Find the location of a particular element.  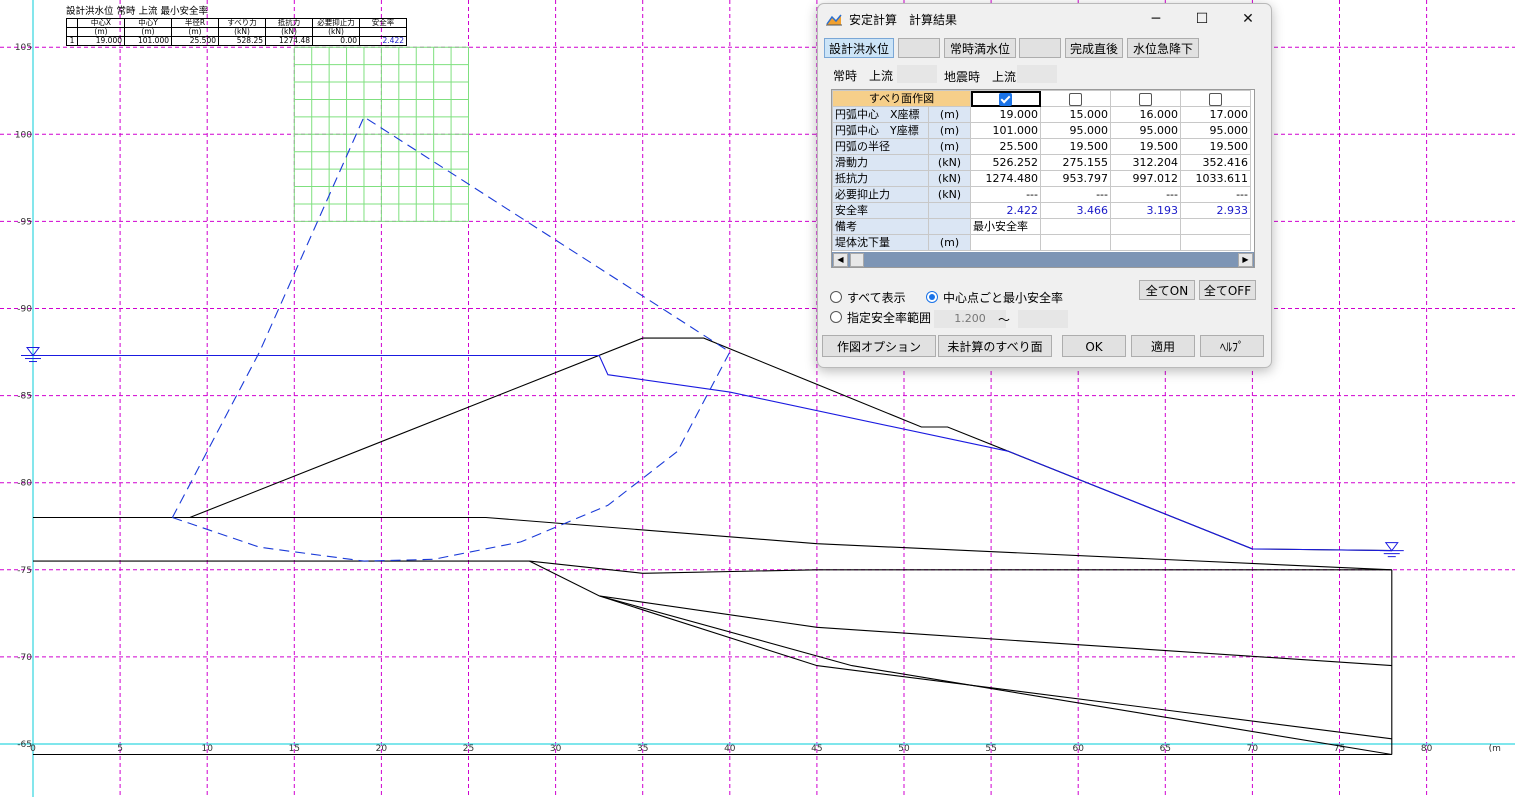

grid-cell: 997.012 is located at coordinates (1145, 178).